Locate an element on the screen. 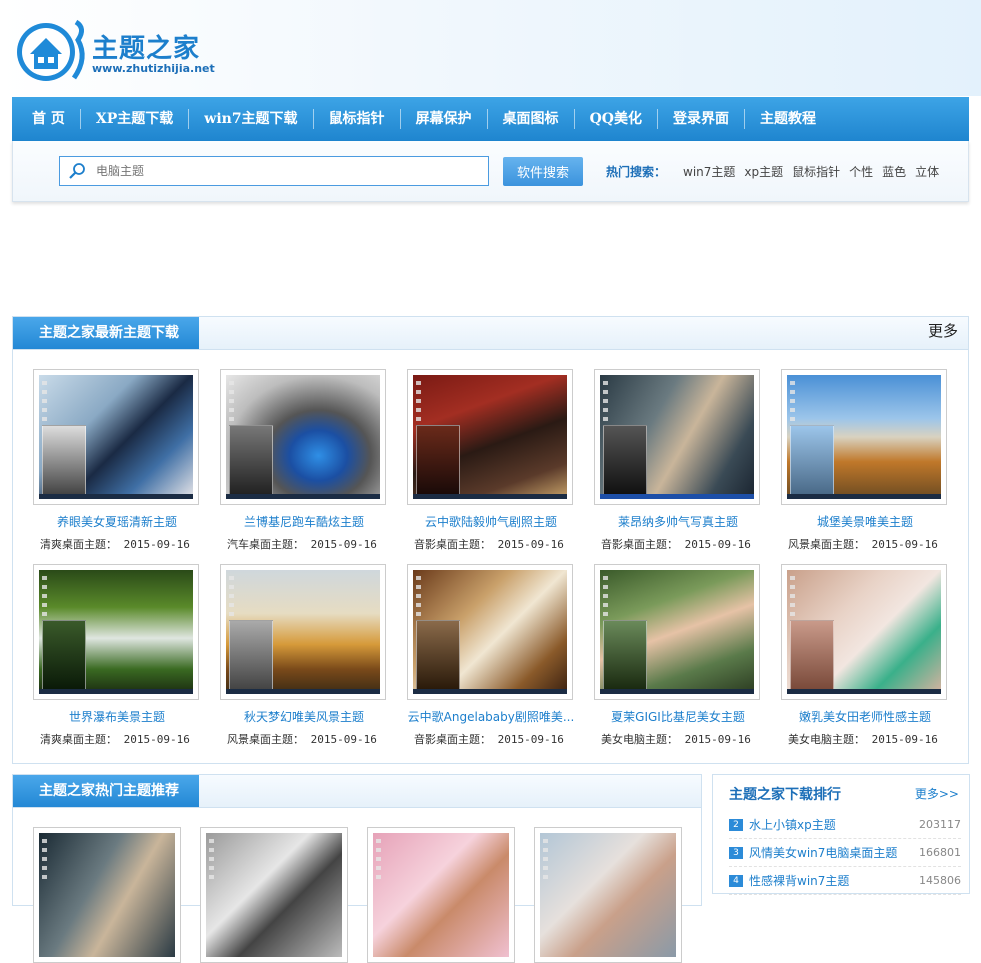  theme-card: 云中歌Angelababy剧照唯美... 音影桌面主题： 2015-09-16 is located at coordinates (491, 655).